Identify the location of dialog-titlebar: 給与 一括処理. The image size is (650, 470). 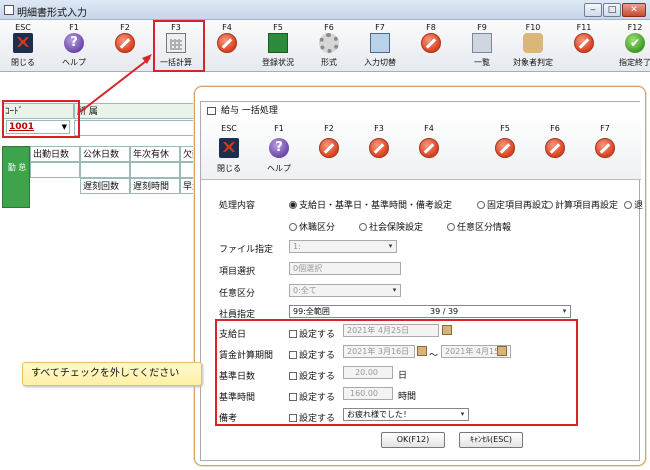
(421, 111).